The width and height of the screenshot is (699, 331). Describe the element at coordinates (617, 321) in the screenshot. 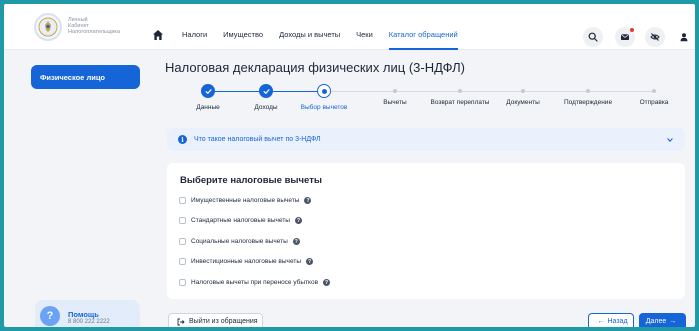

I see `back-label: Назад` at that location.